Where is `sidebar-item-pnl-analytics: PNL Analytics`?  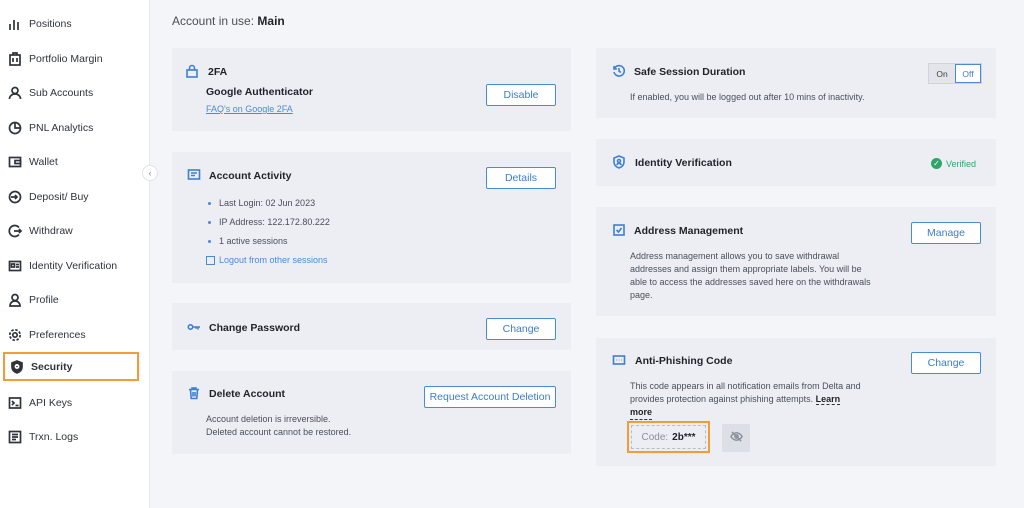 sidebar-item-pnl-analytics: PNL Analytics is located at coordinates (71, 128).